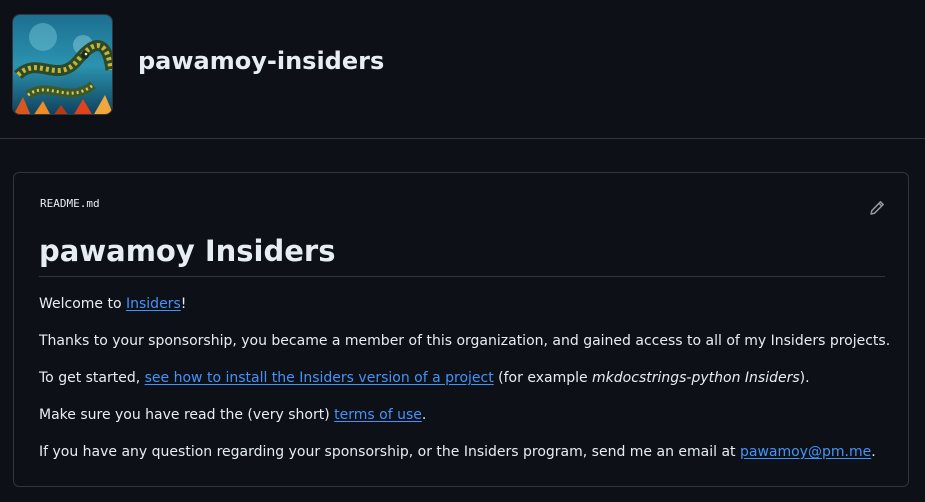 Image resolution: width=925 pixels, height=502 pixels. Describe the element at coordinates (805, 452) in the screenshot. I see `email-link: pawamoy@pm.me` at that location.